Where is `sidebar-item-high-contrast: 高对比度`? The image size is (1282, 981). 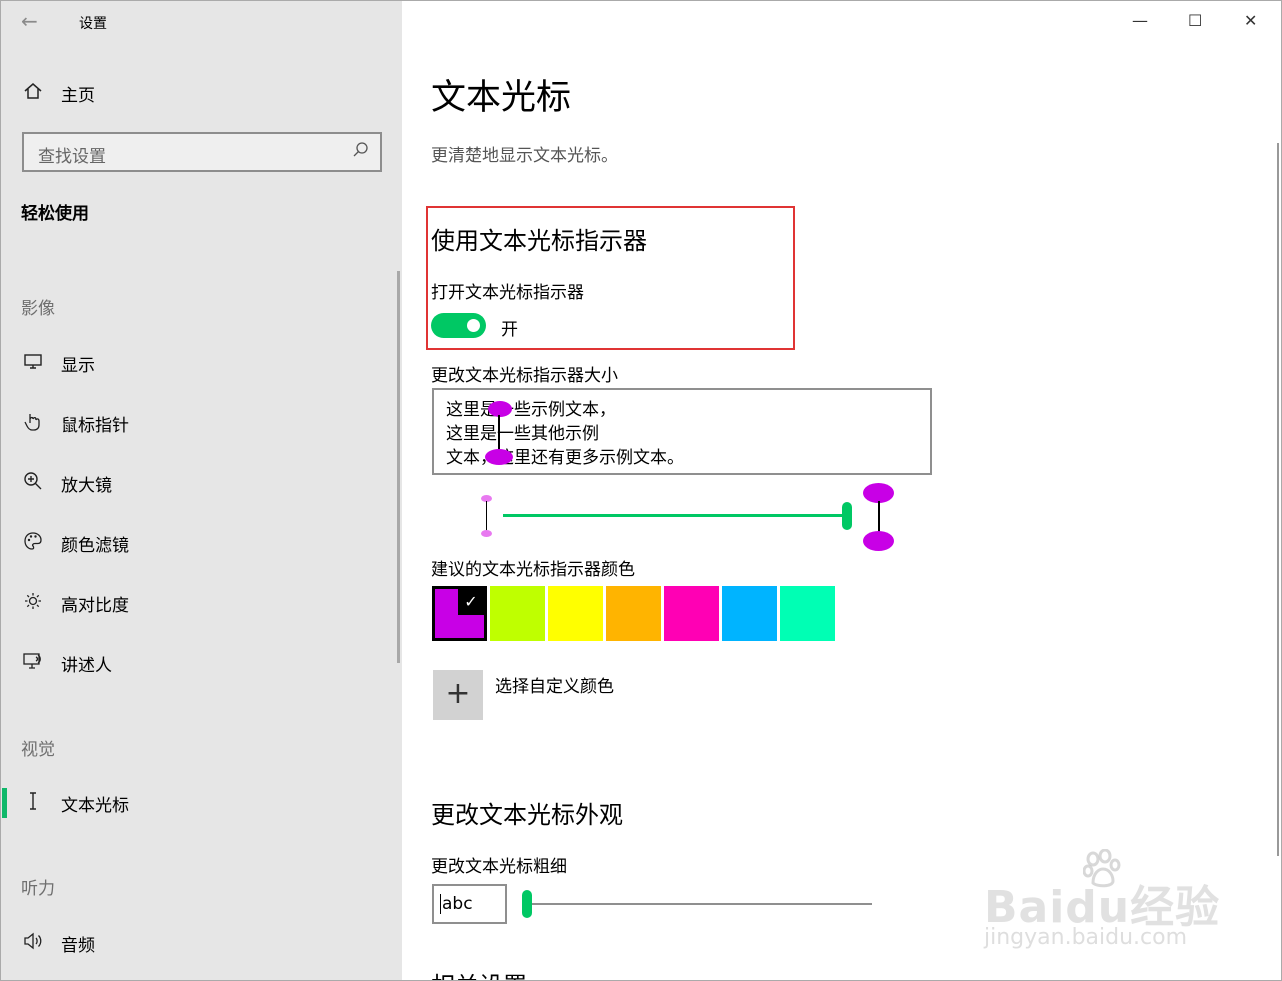
sidebar-item-high-contrast: 高对比度 is located at coordinates (201, 603).